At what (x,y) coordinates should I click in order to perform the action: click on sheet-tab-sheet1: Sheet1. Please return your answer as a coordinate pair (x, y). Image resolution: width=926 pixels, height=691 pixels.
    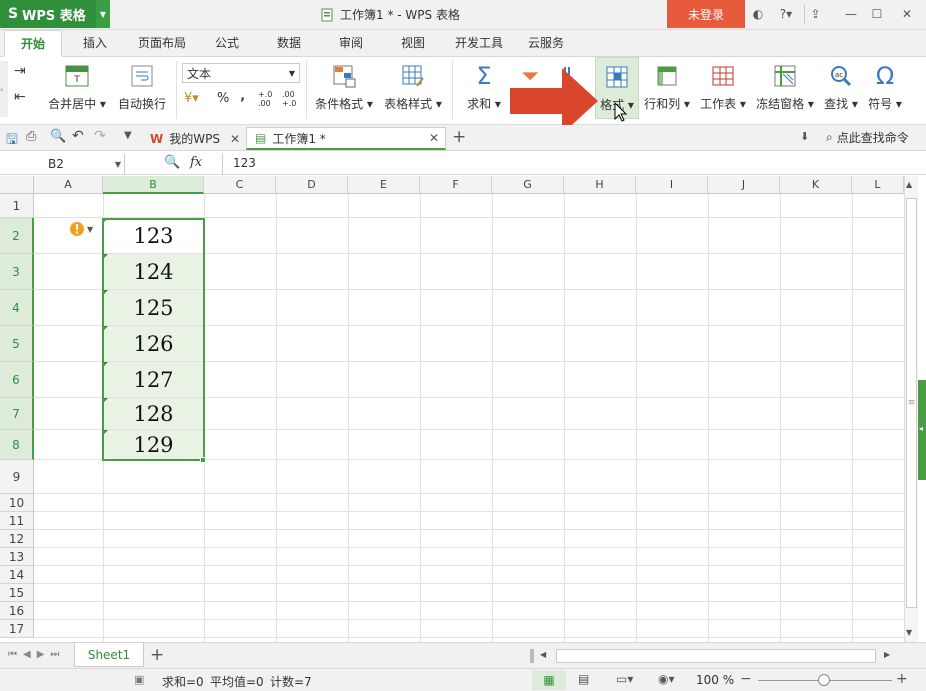
    Looking at the image, I should click on (109, 655).